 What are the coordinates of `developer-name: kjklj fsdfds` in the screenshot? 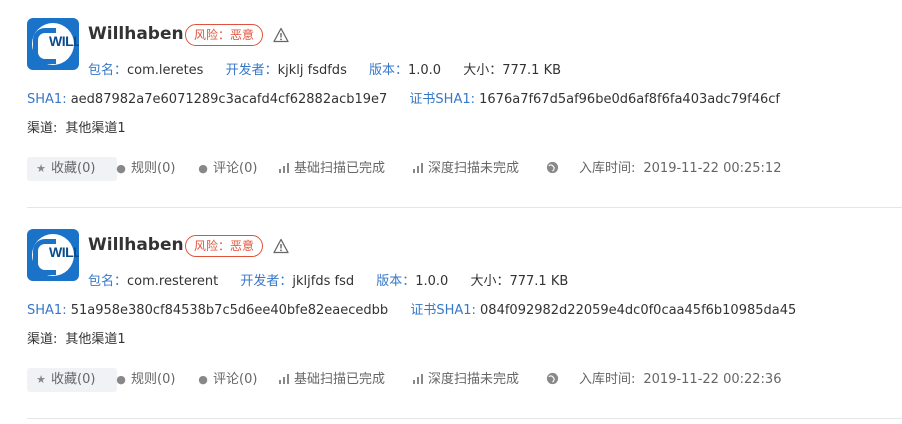 It's located at (312, 70).